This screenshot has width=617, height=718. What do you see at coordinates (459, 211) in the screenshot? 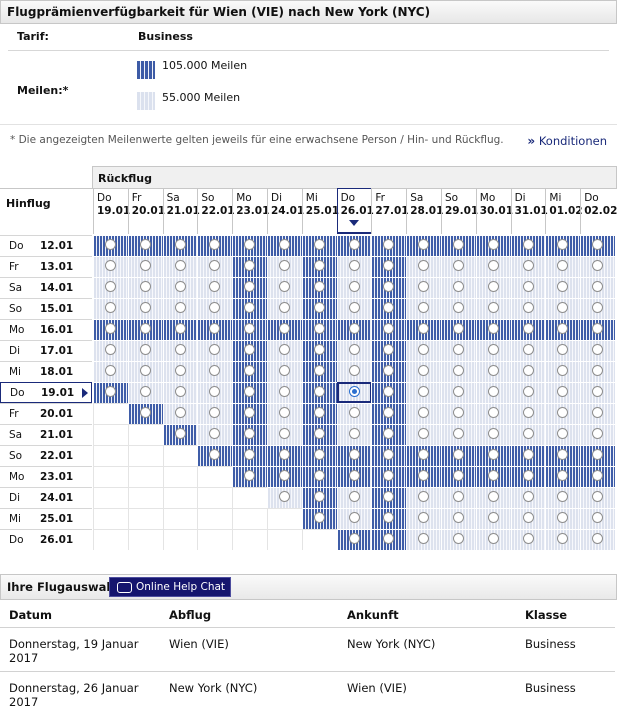
I see `column-header-29.01: So 29.01` at bounding box center [459, 211].